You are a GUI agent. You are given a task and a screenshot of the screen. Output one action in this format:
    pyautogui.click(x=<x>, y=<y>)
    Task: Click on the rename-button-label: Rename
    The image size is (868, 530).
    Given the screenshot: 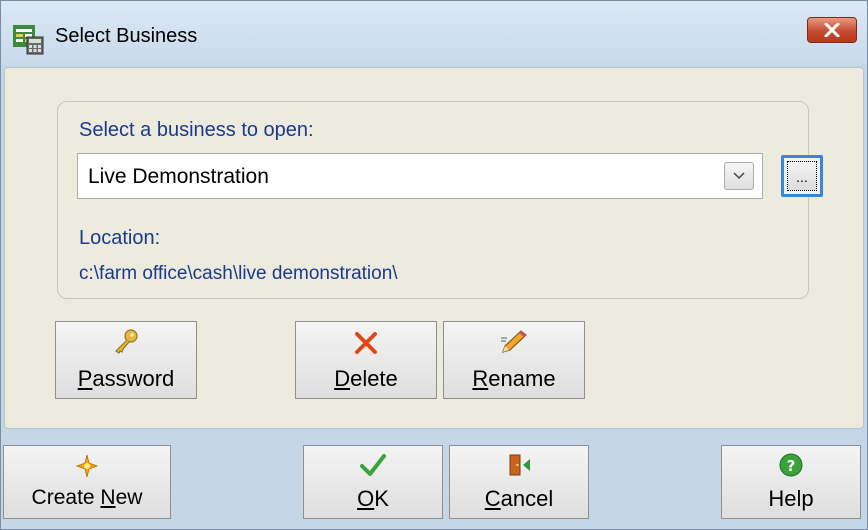 What is the action you would take?
    pyautogui.click(x=514, y=378)
    